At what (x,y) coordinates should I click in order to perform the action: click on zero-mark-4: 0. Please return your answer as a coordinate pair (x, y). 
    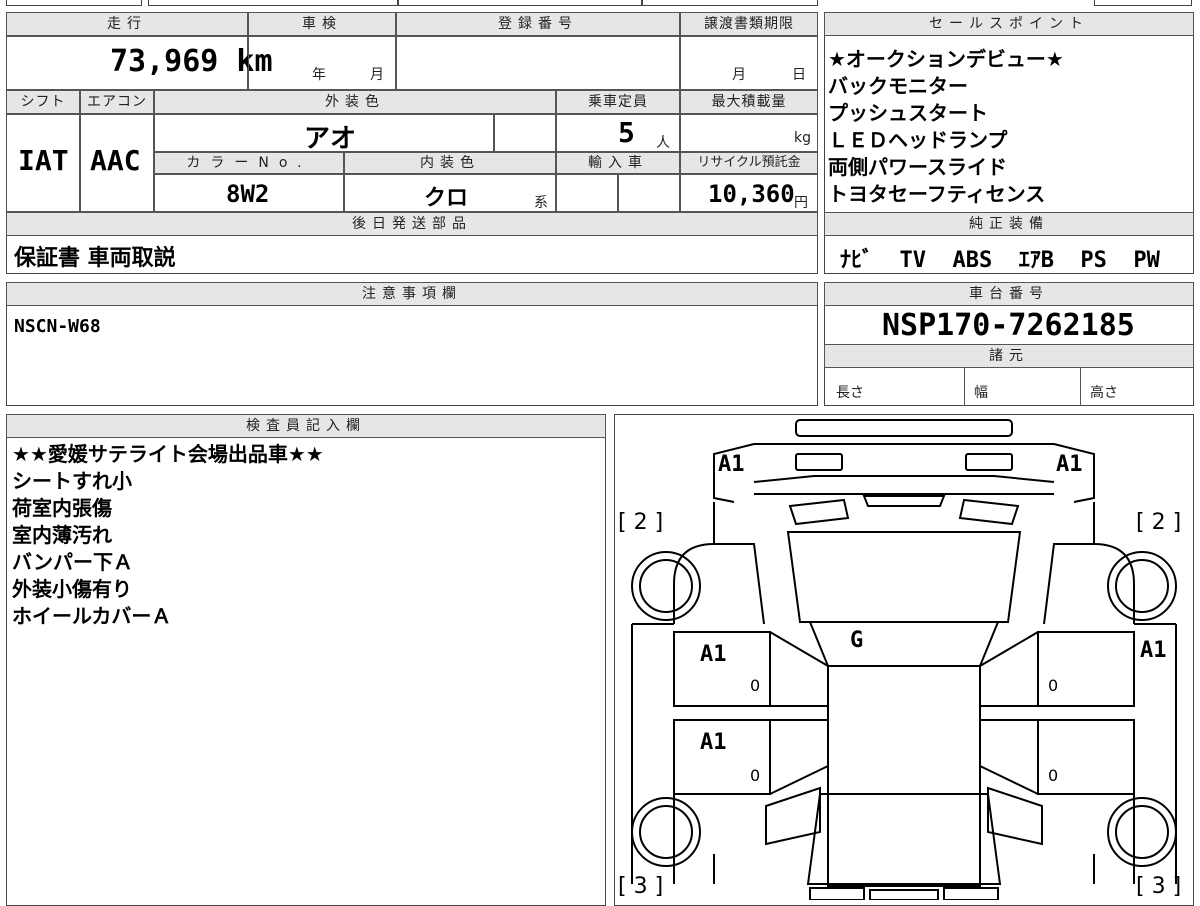
    Looking at the image, I should click on (1053, 775).